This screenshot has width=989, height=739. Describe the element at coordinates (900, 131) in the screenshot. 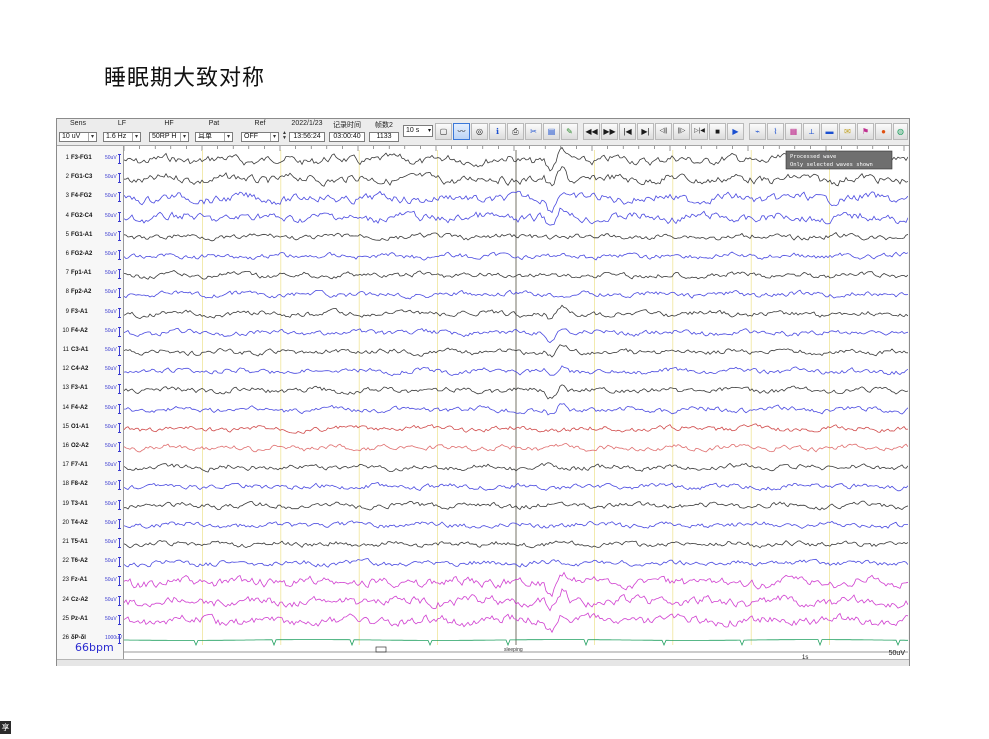

I see `map-icon: ◍` at that location.